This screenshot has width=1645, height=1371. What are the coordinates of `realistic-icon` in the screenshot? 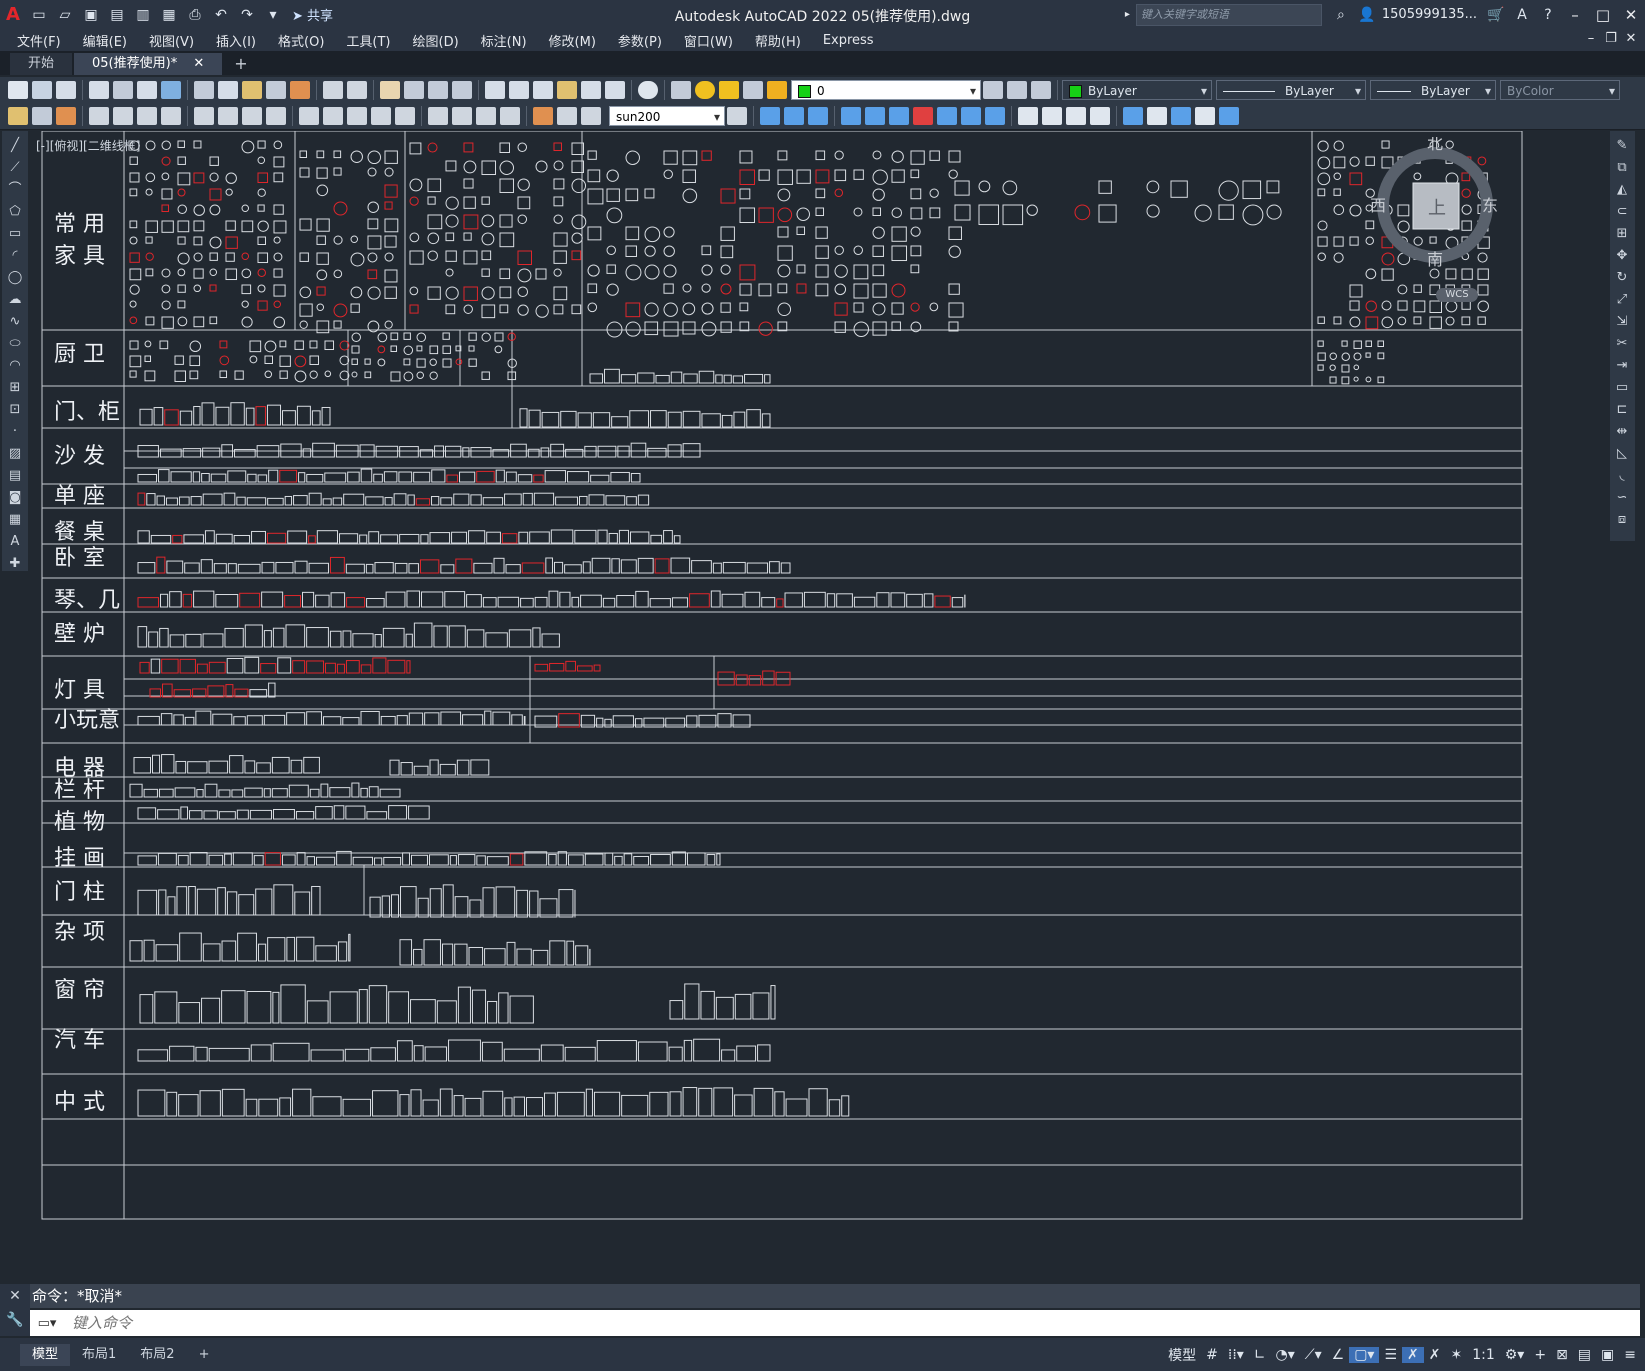 It's located at (818, 116).